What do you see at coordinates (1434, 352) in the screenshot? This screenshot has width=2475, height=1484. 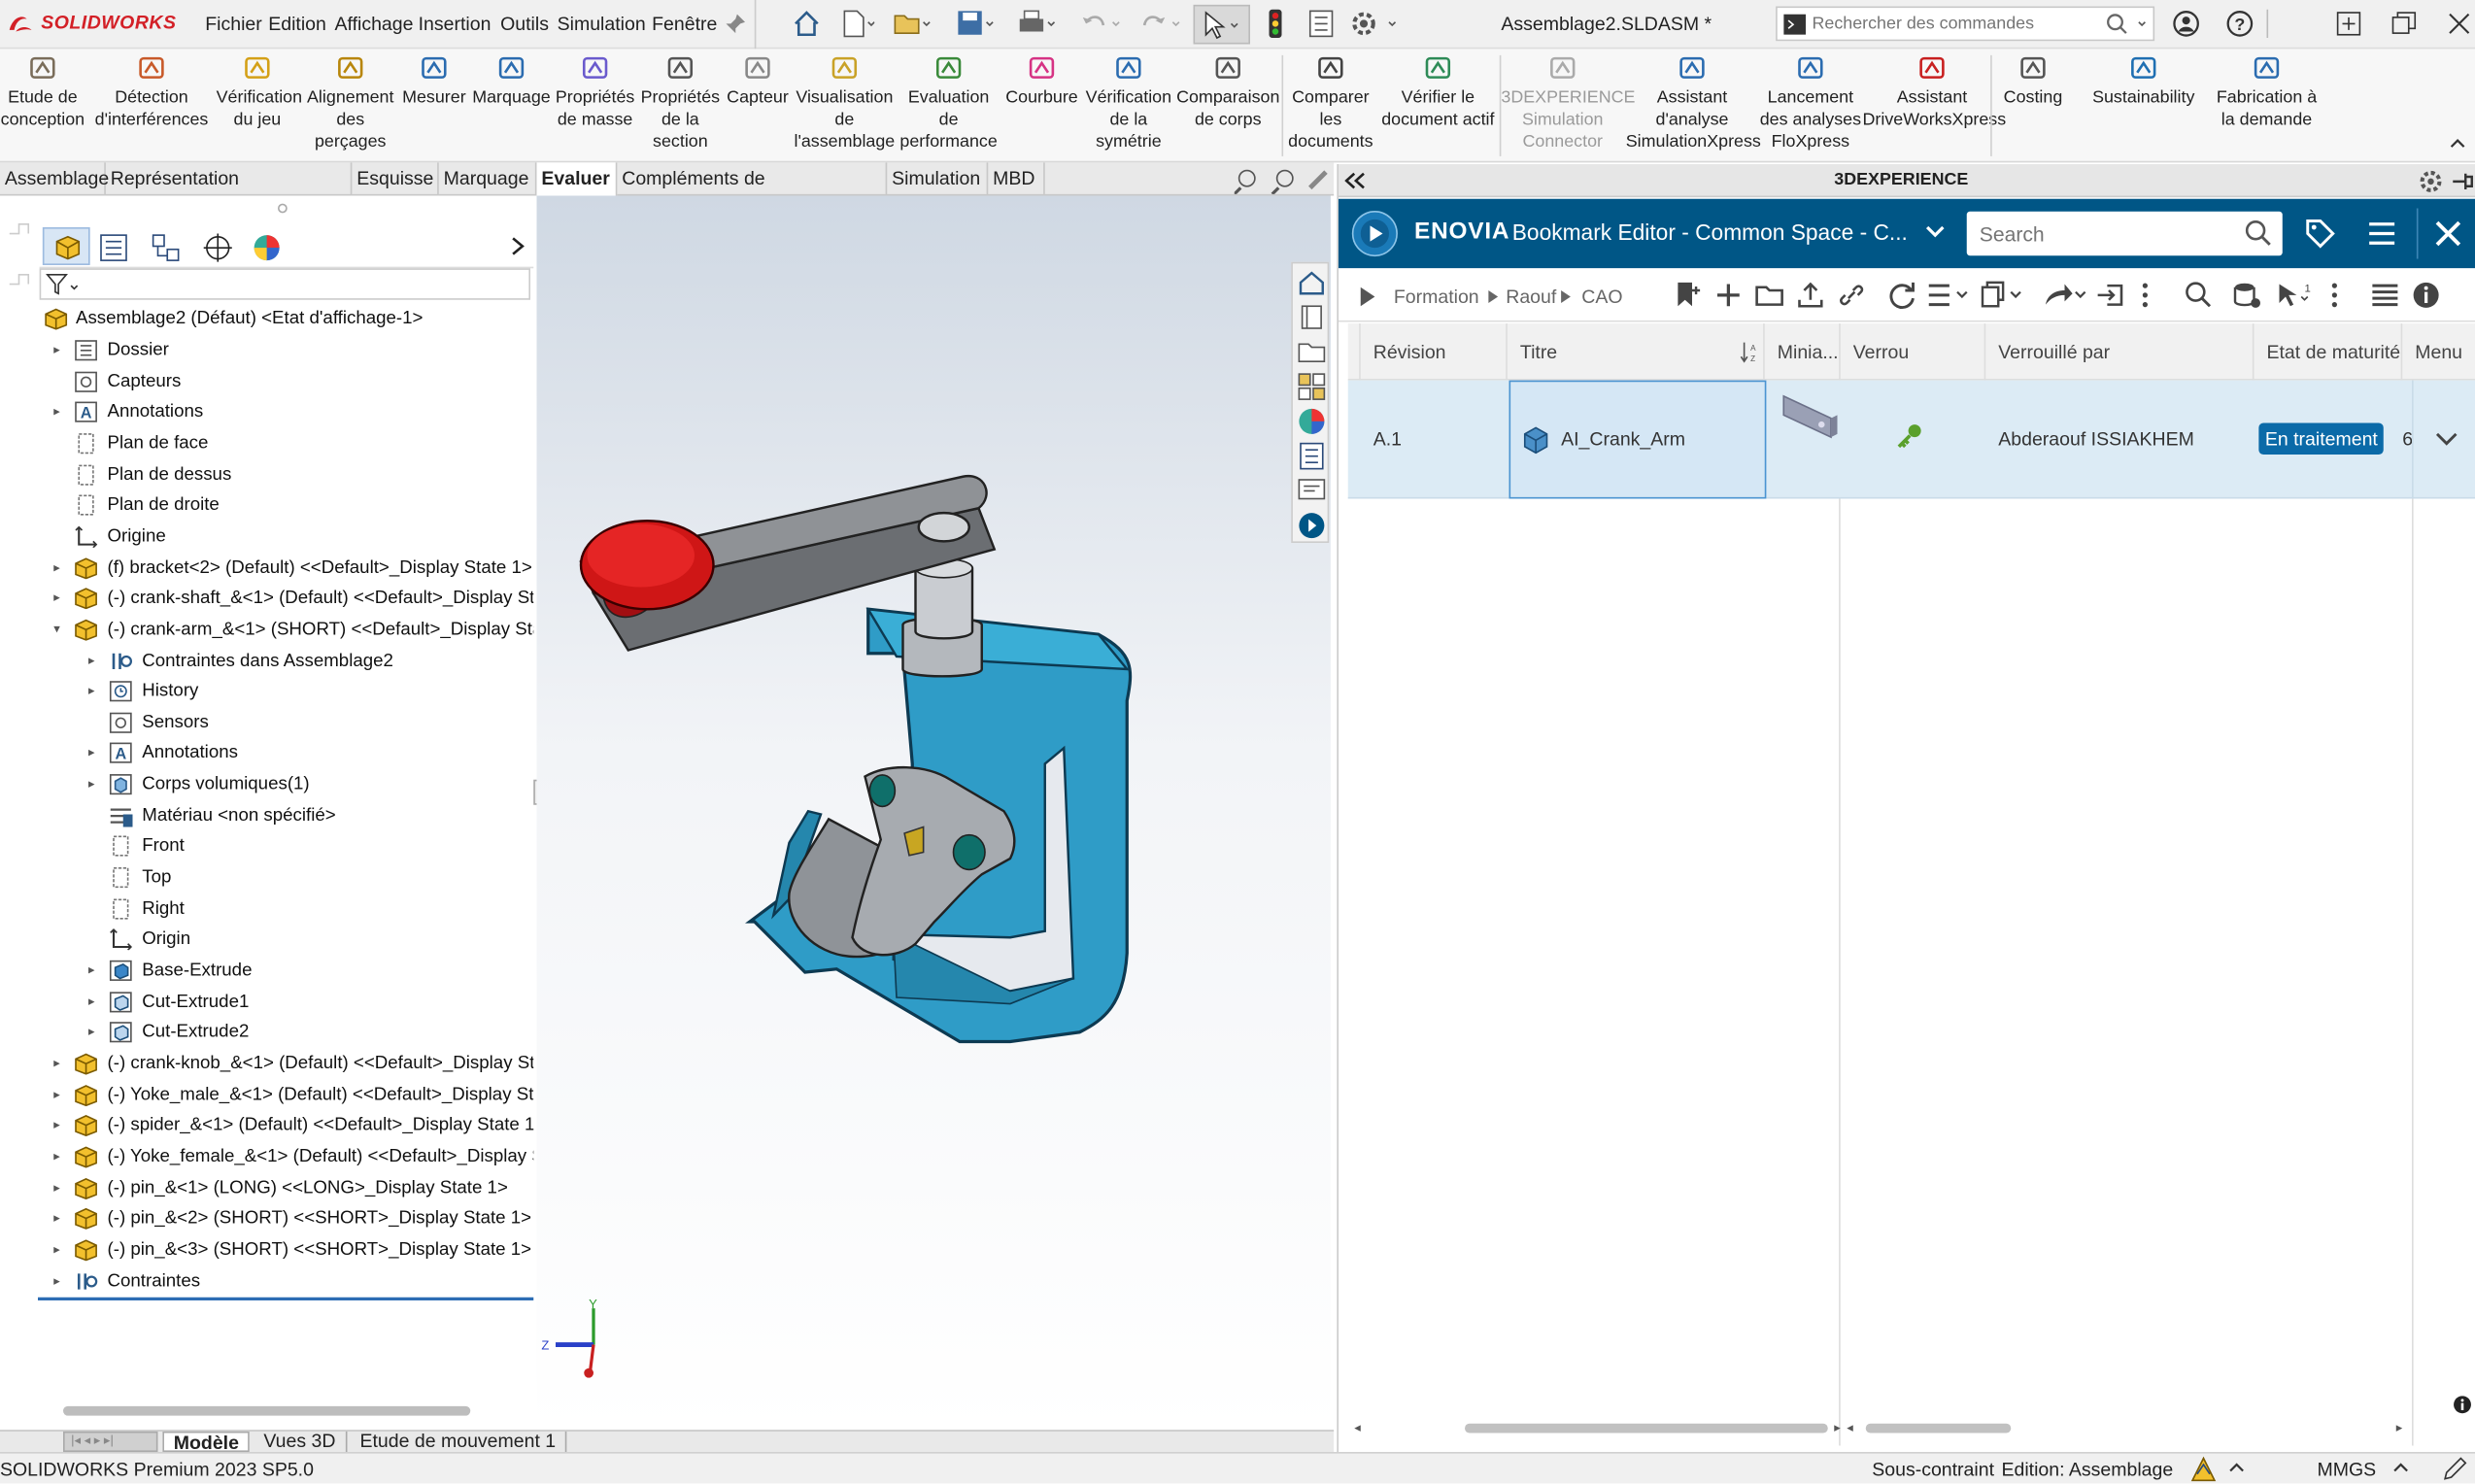 I see `col-revision: Révision` at bounding box center [1434, 352].